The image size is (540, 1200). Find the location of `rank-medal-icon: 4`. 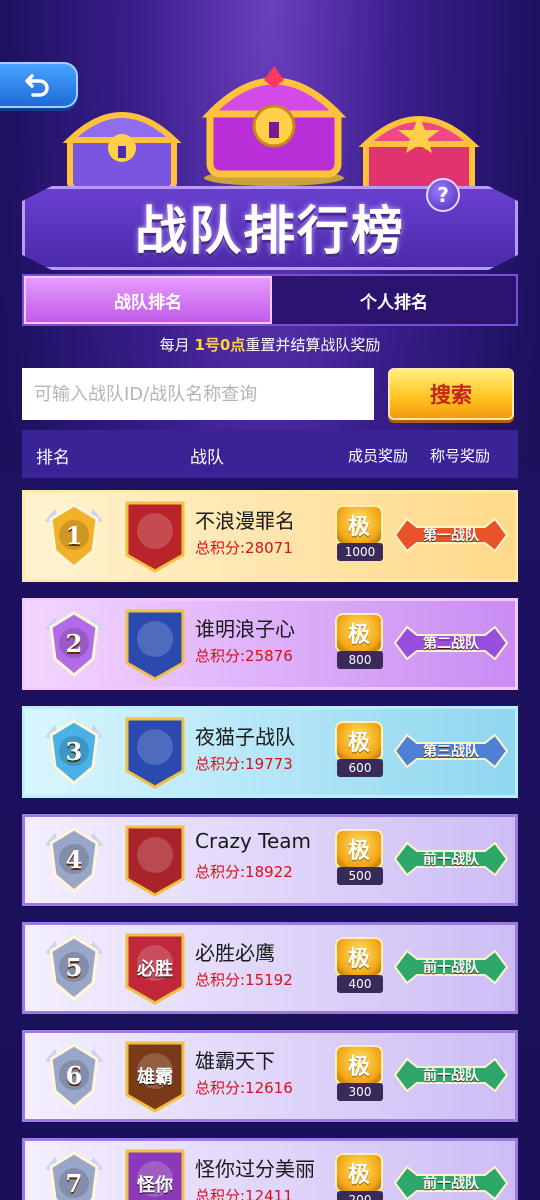

rank-medal-icon: 4 is located at coordinates (74, 860).